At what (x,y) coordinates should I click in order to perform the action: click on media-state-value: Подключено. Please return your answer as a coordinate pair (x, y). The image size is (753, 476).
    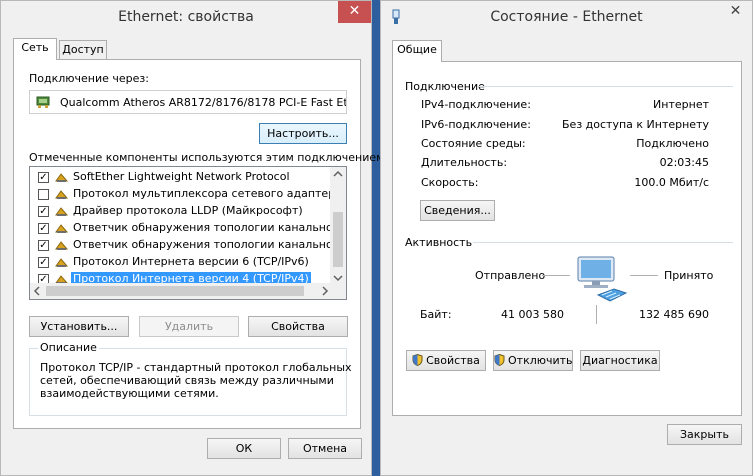
    Looking at the image, I should click on (672, 143).